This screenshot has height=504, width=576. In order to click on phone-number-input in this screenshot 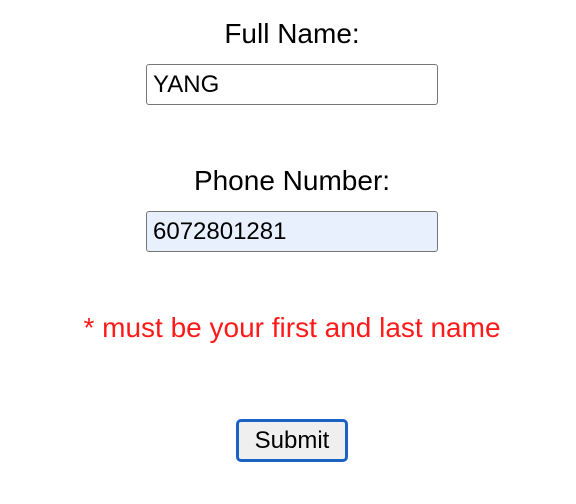, I will do `click(292, 231)`.